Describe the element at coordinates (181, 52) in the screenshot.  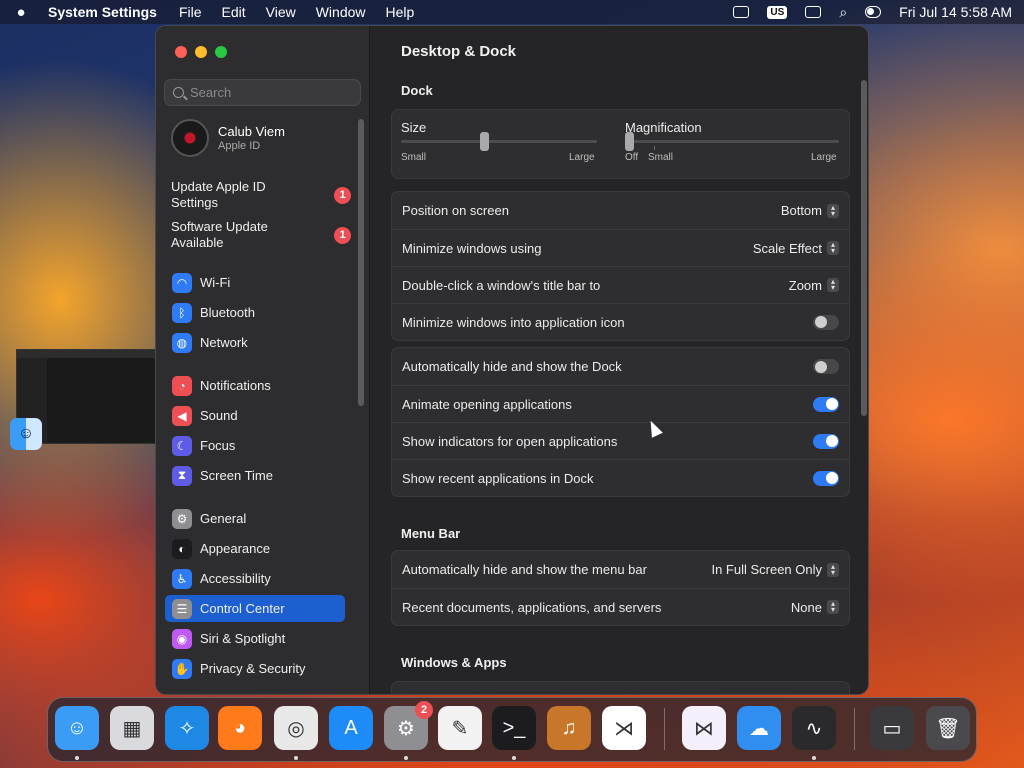
I see `close-window-button` at that location.